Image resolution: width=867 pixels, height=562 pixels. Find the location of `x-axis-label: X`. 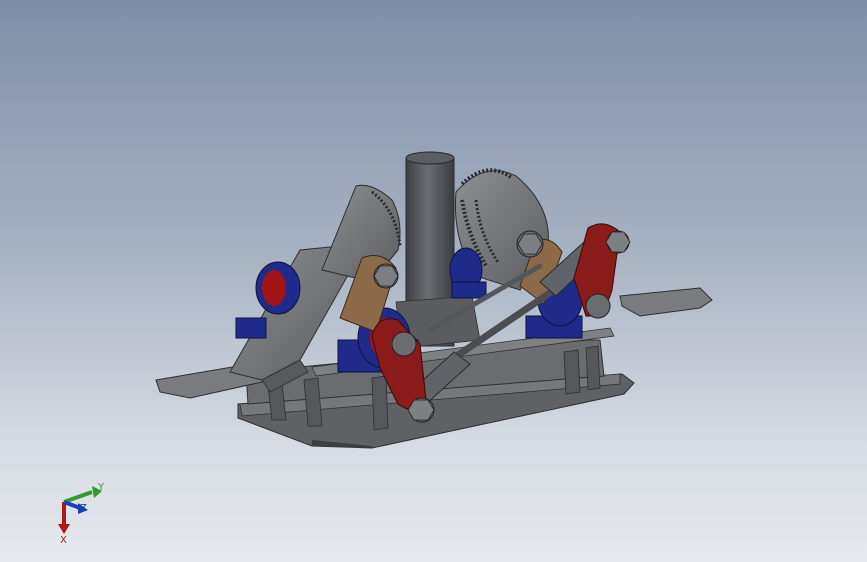

x-axis-label: X is located at coordinates (63, 540).